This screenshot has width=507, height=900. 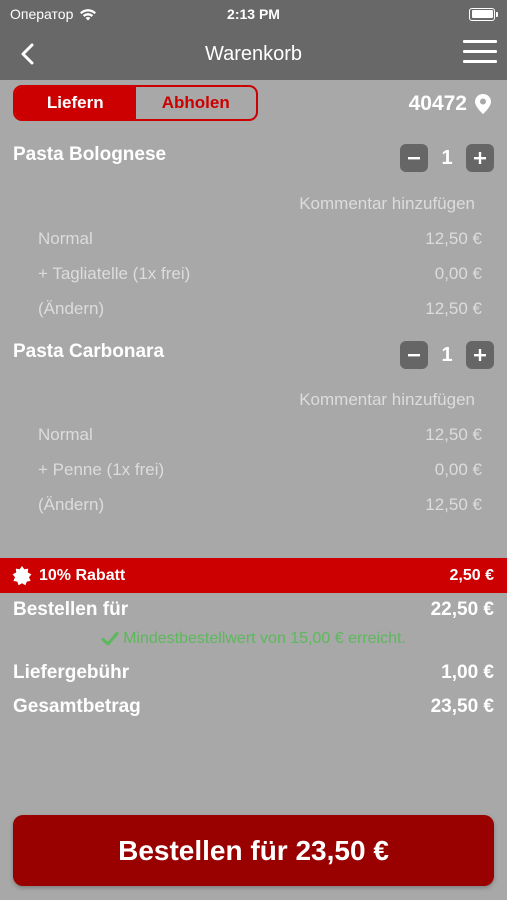 What do you see at coordinates (483, 14) in the screenshot?
I see `battery-icon` at bounding box center [483, 14].